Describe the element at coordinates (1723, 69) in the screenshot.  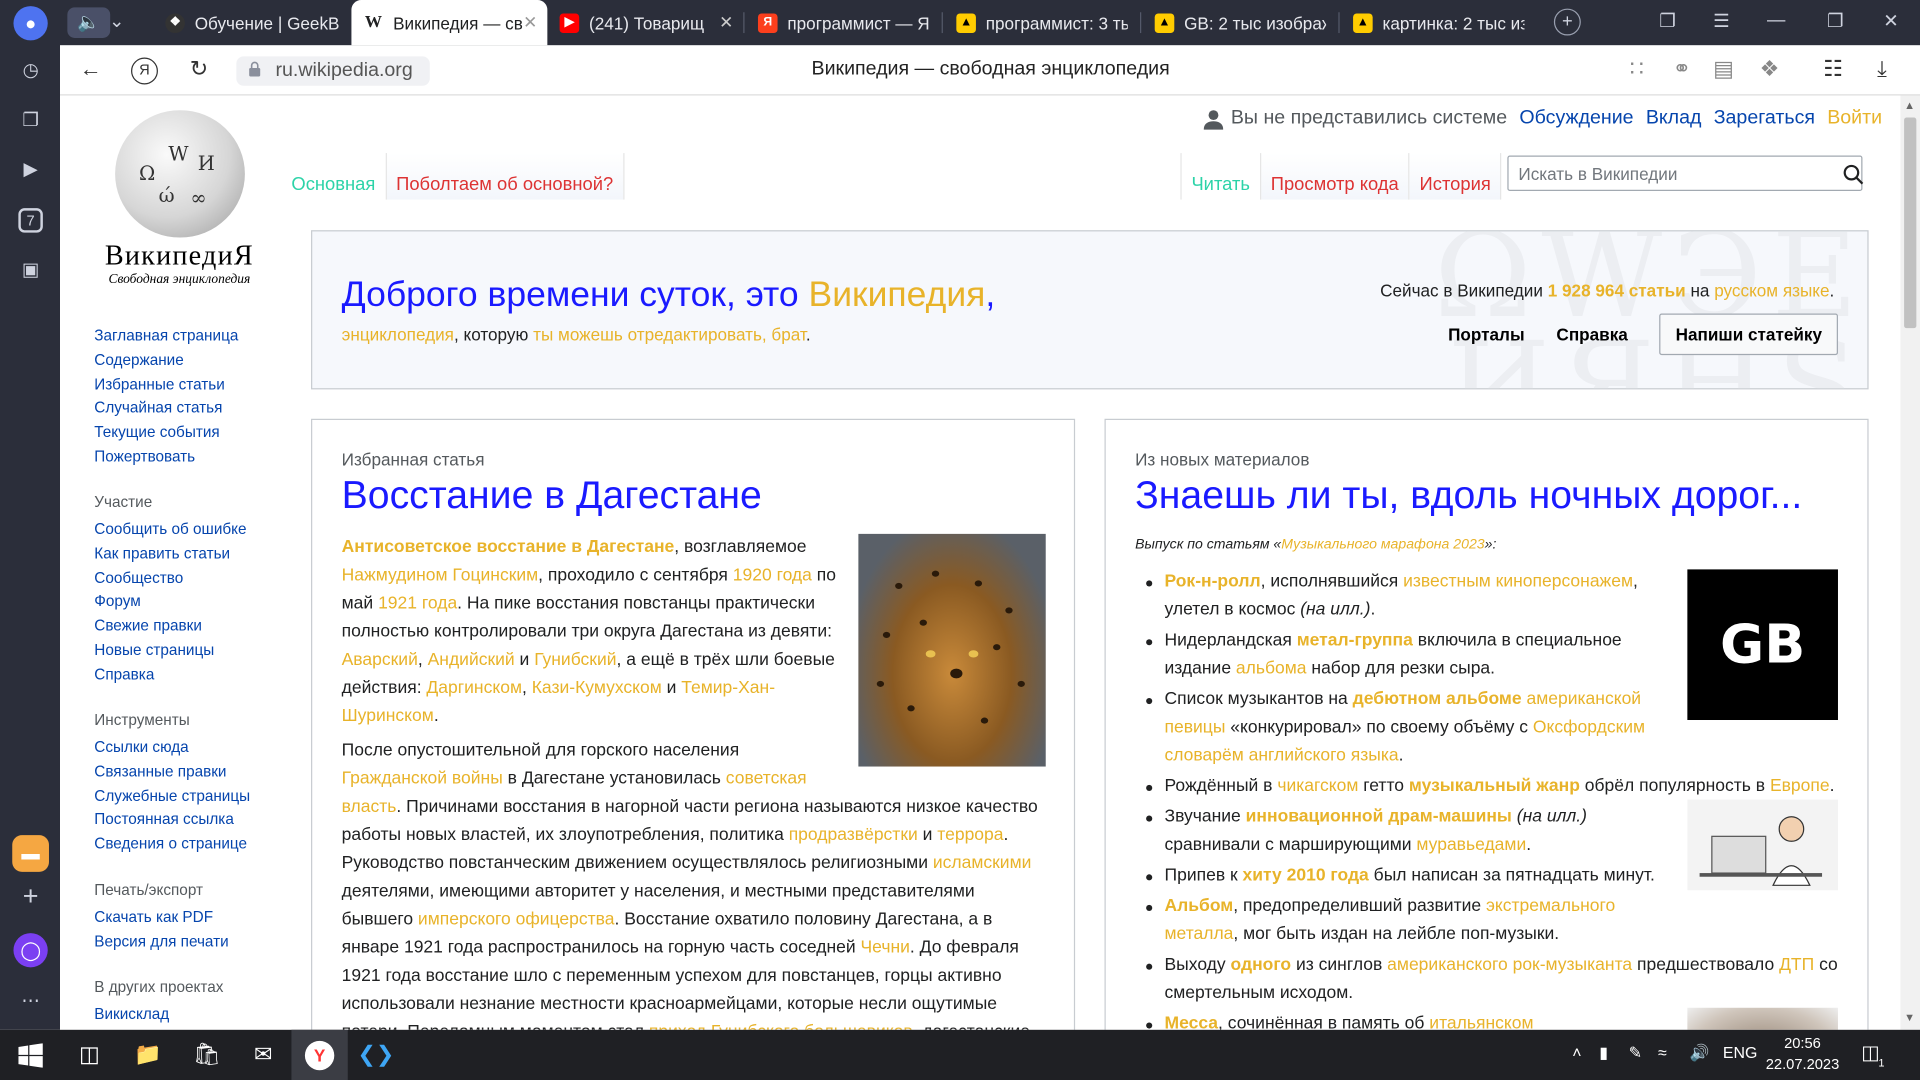
I see `reader-mode-icon: ▤` at that location.